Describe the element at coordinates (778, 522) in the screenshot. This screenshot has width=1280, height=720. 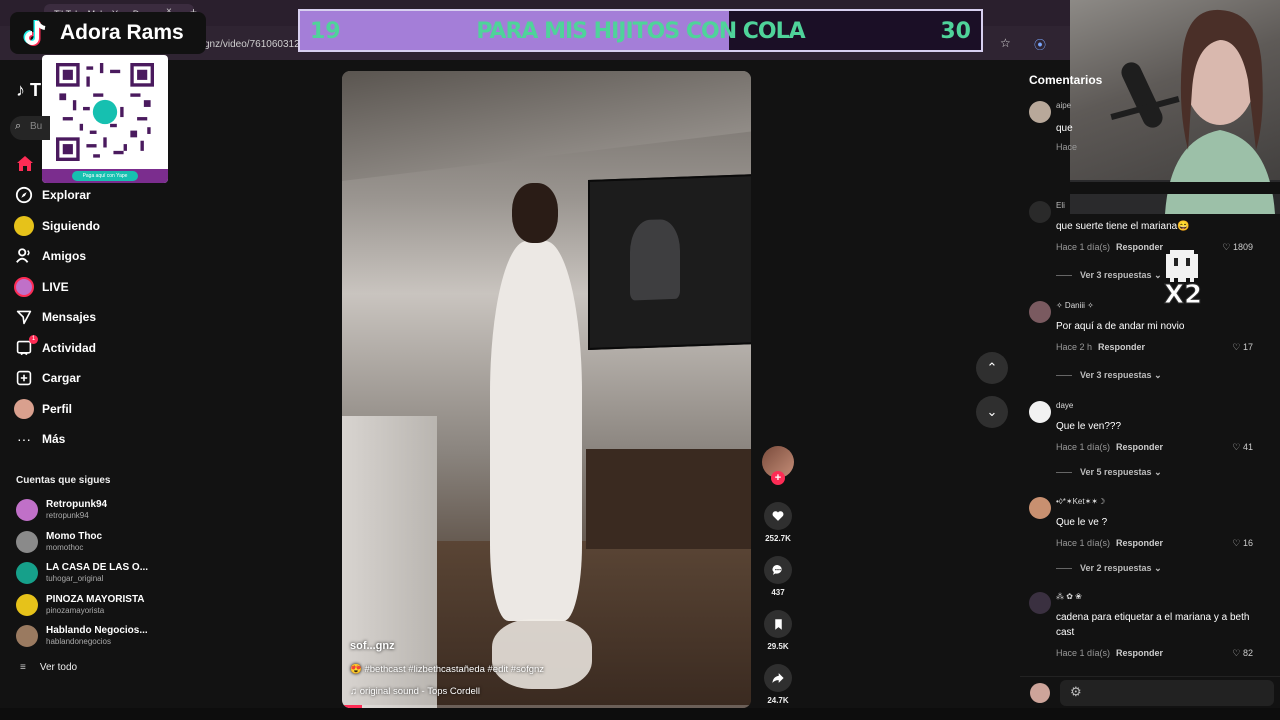
I see `like-button: 252.7K` at that location.